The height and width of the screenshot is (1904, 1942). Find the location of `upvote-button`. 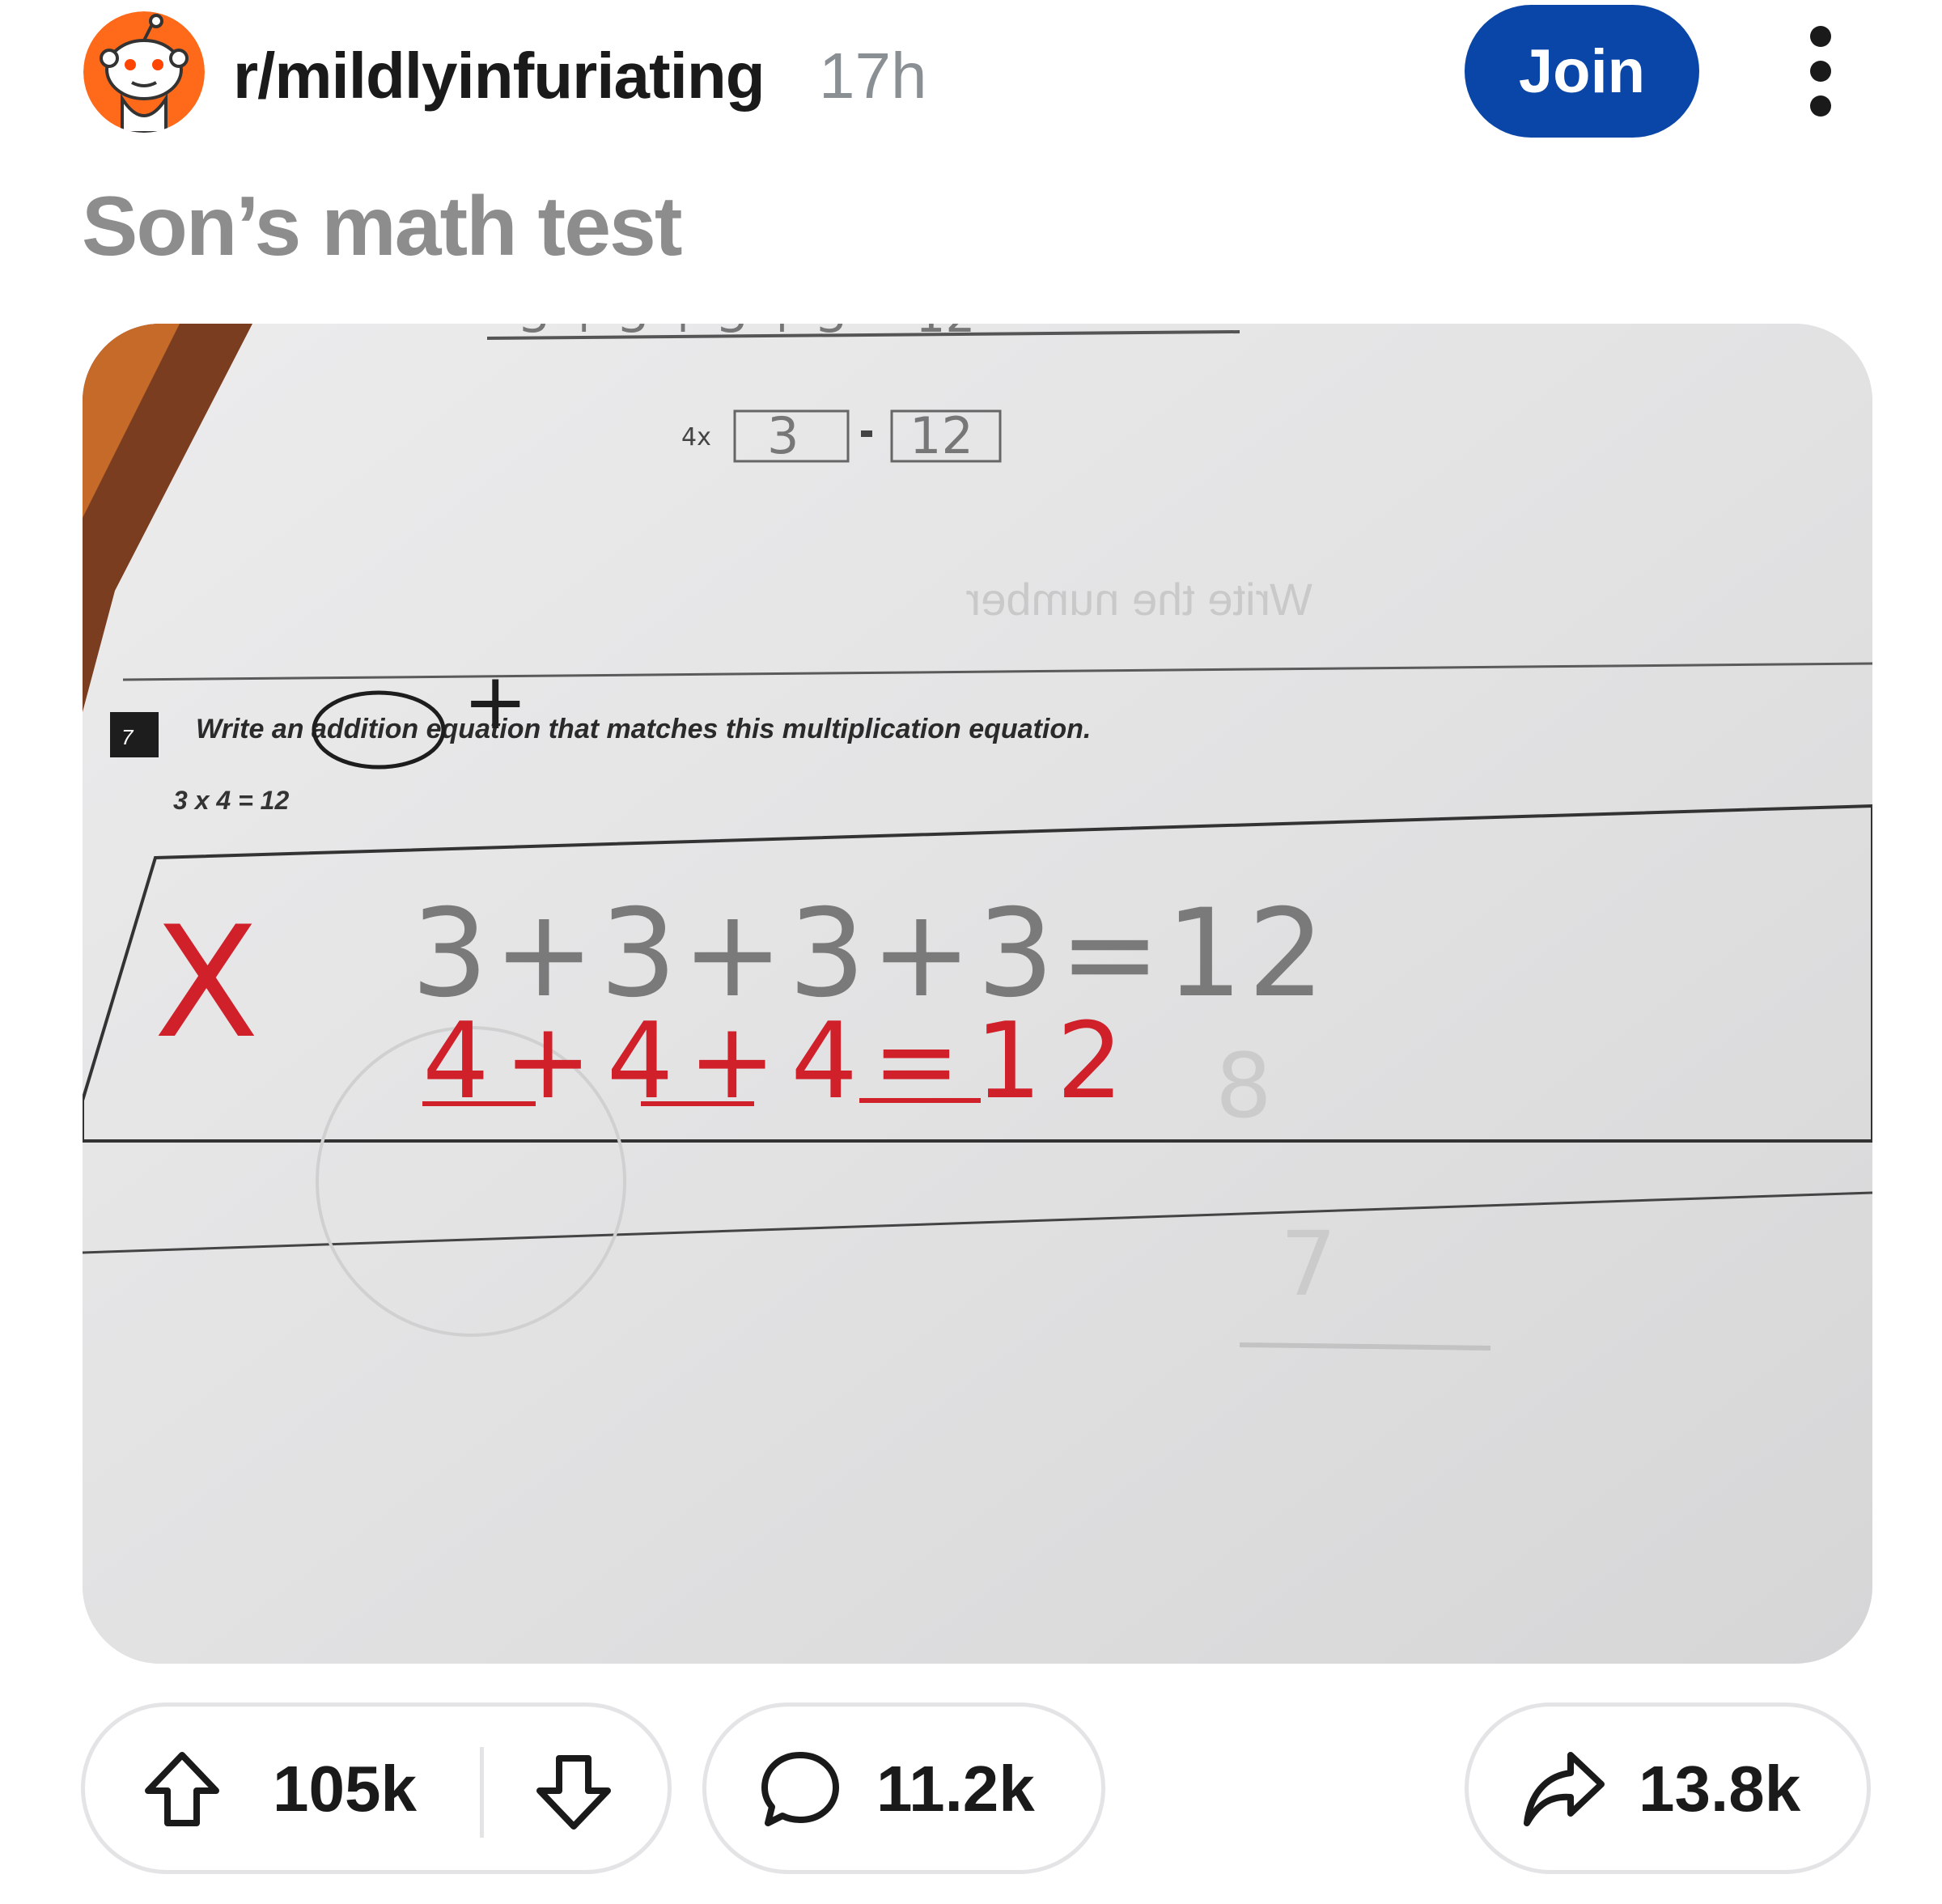

upvote-button is located at coordinates (182, 1791).